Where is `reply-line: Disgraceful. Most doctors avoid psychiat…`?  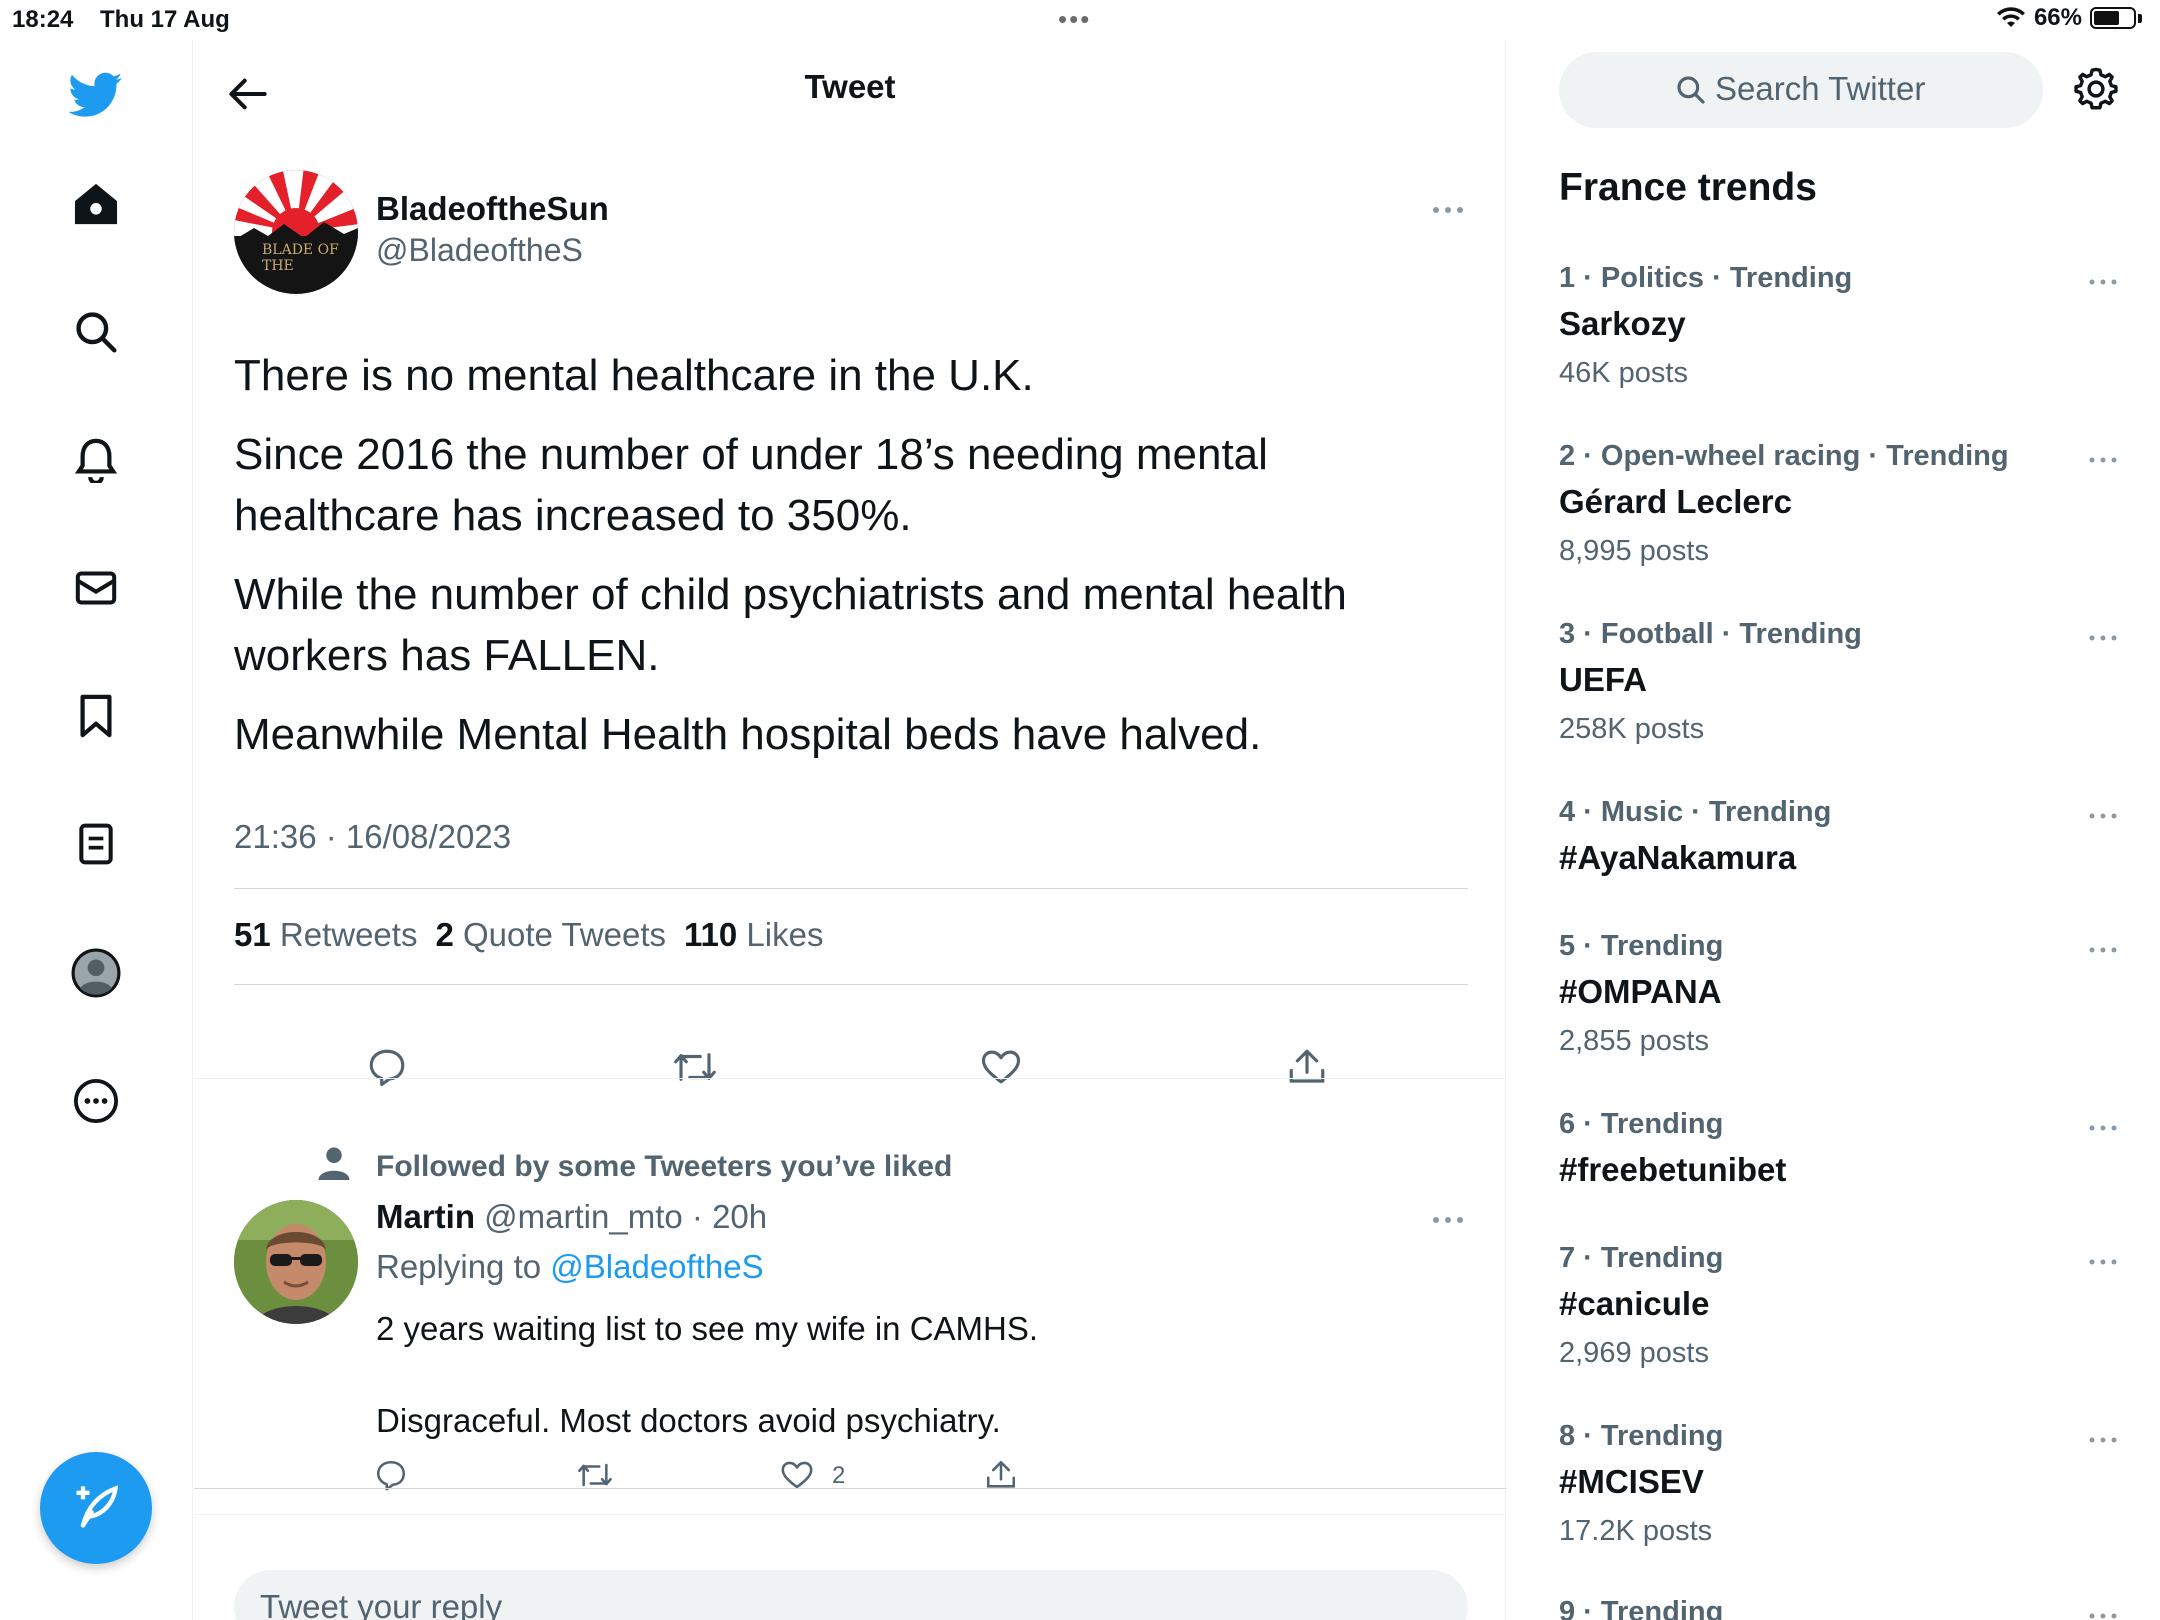 reply-line: Disgraceful. Most doctors avoid psychiat… is located at coordinates (688, 1420).